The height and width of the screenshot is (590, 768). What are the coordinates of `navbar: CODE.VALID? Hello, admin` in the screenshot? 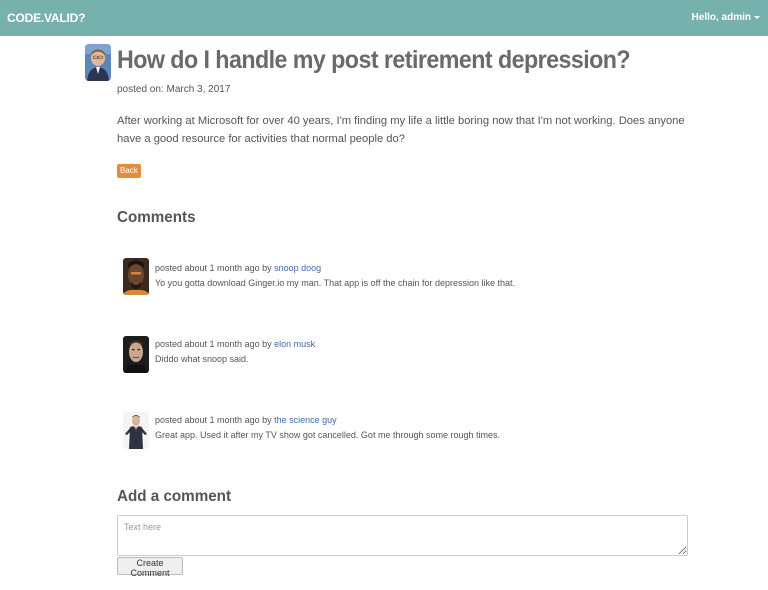 It's located at (384, 18).